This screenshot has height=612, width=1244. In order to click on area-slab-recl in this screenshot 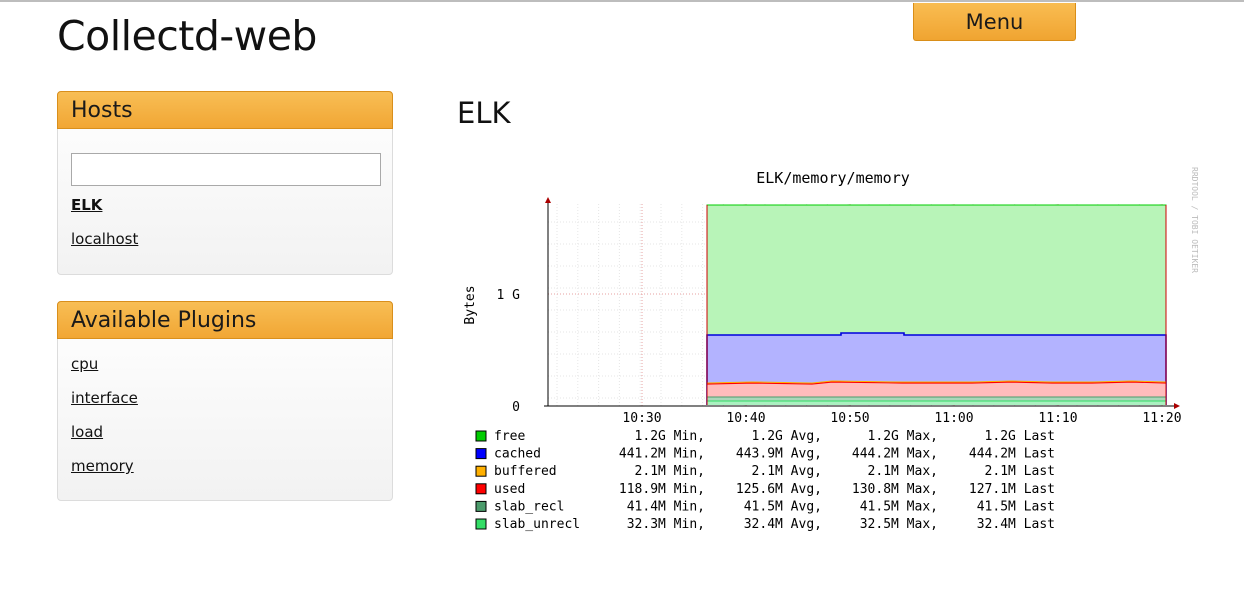, I will do `click(936, 399)`.